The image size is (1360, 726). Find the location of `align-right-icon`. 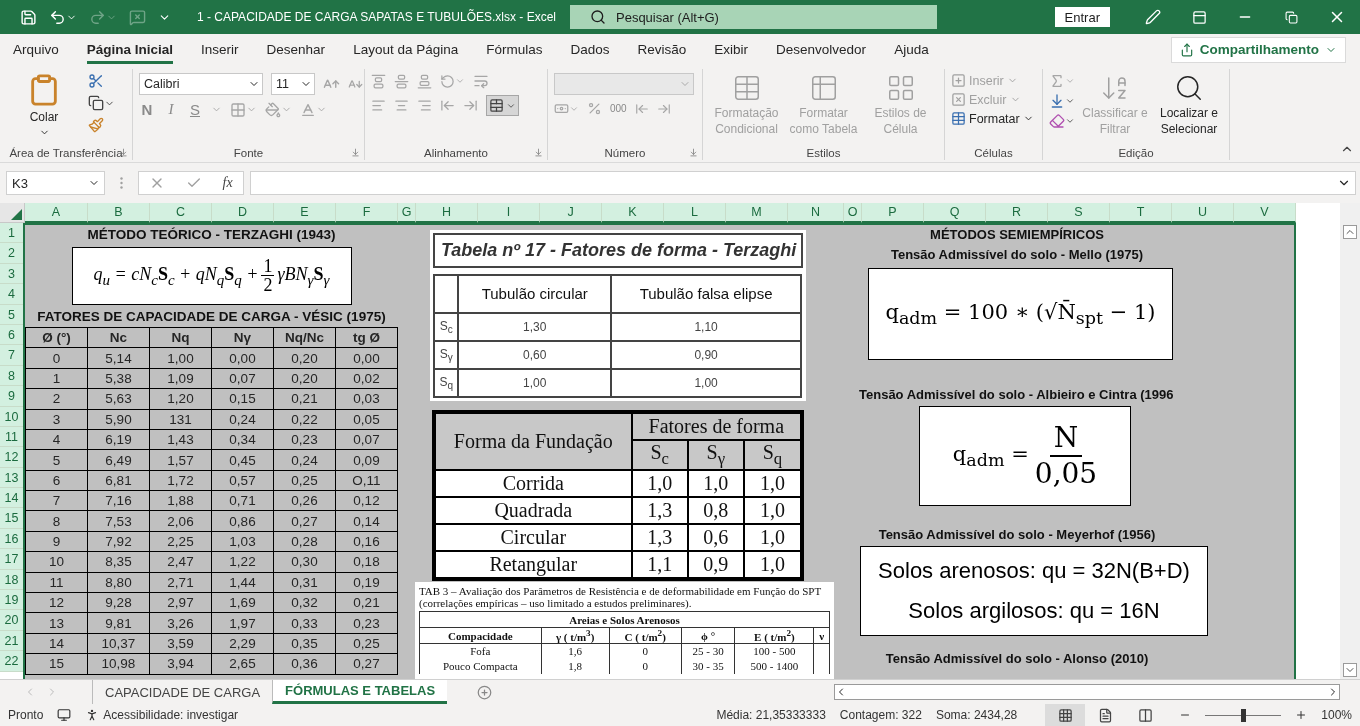

align-right-icon is located at coordinates (424, 105).